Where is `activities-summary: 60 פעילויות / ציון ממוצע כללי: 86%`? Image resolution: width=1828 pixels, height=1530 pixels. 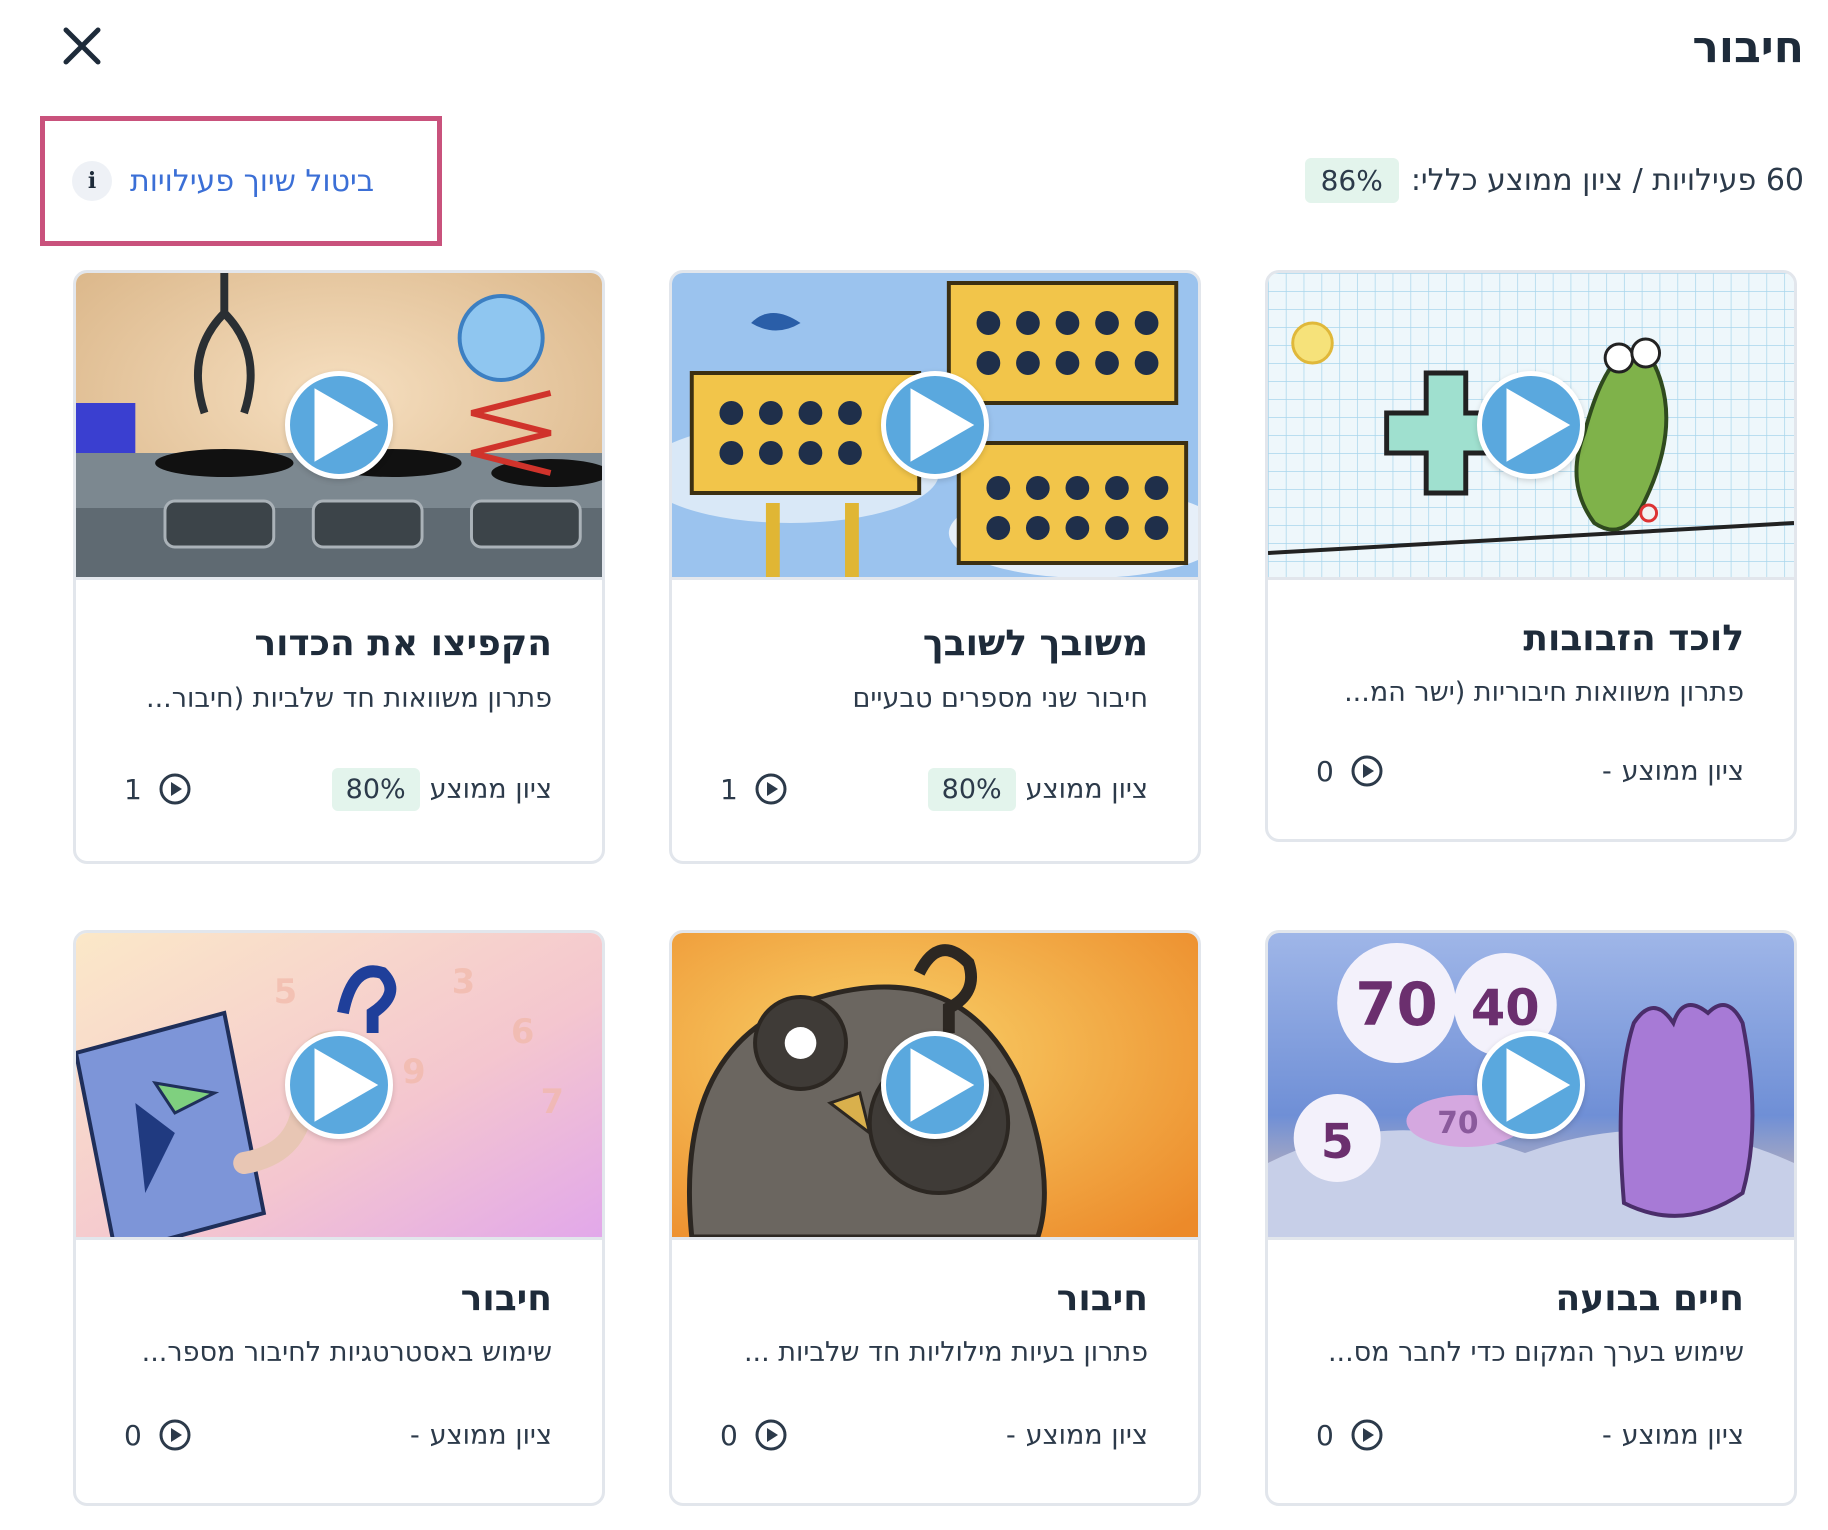
activities-summary: 60 פעילויות / ציון ממוצע כללי: 86% is located at coordinates (1554, 180).